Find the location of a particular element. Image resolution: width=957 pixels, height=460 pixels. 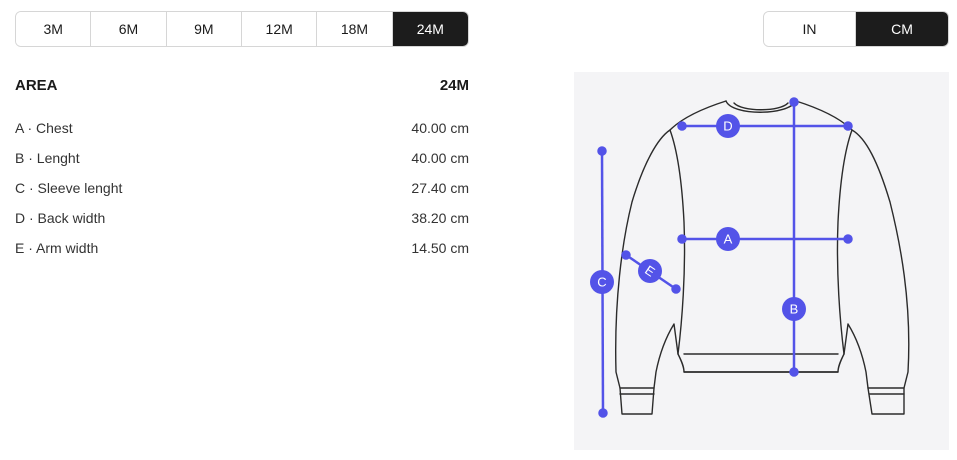

measurement-markers: D A B C E is located at coordinates (698, 217).